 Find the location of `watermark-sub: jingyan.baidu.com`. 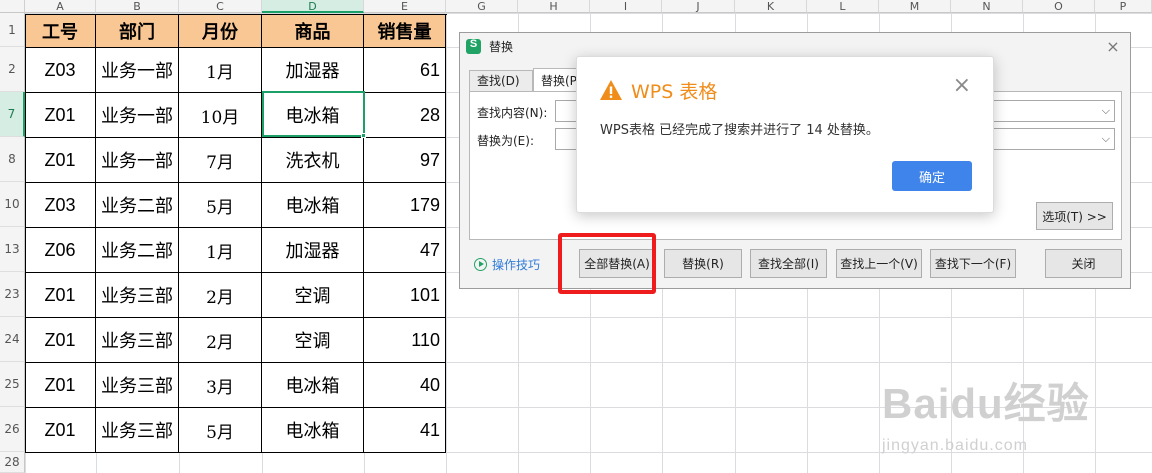

watermark-sub: jingyan.baidu.com is located at coordinates (955, 445).